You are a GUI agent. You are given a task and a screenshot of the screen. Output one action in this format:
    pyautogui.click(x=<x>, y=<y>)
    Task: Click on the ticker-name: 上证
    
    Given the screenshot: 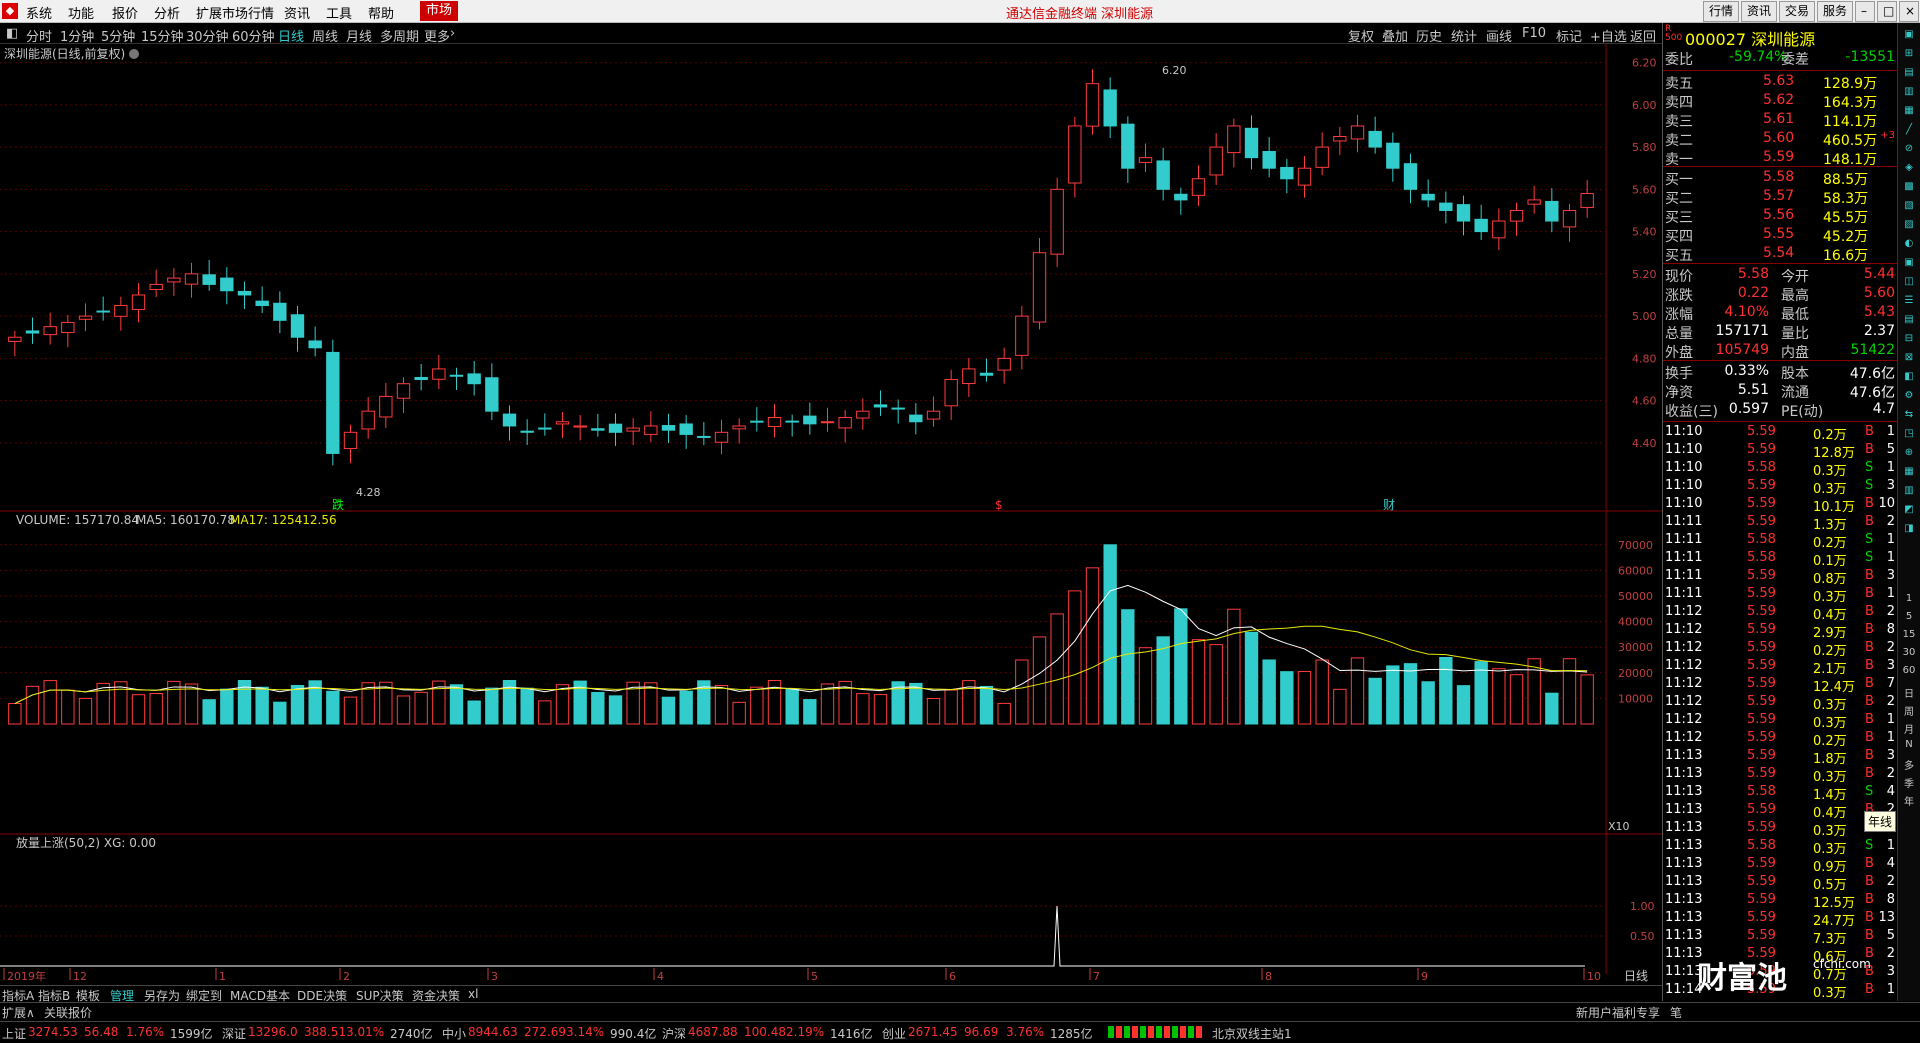 What is the action you would take?
    pyautogui.click(x=14, y=1033)
    